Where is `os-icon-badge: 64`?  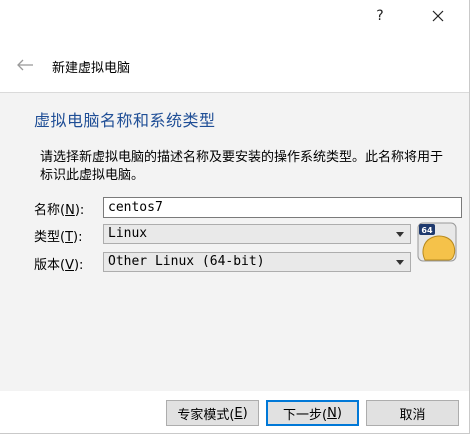
os-icon-badge: 64 is located at coordinates (427, 230).